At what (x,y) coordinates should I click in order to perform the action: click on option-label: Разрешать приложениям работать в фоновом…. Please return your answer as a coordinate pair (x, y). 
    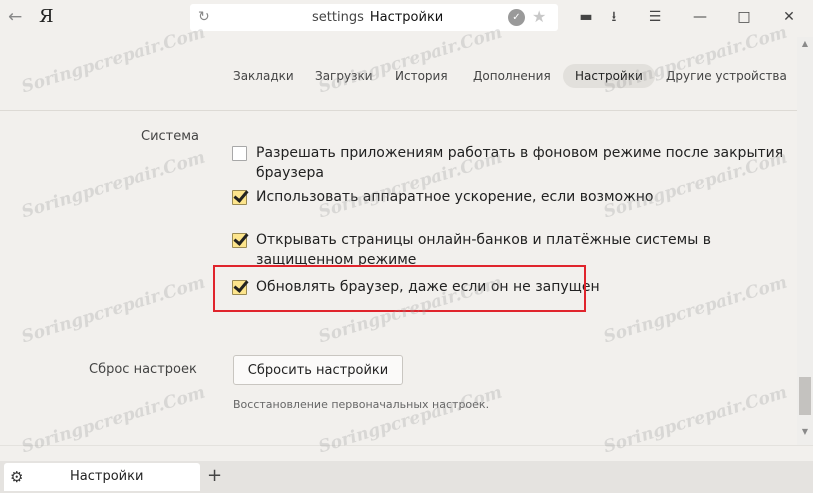
    Looking at the image, I should click on (520, 163).